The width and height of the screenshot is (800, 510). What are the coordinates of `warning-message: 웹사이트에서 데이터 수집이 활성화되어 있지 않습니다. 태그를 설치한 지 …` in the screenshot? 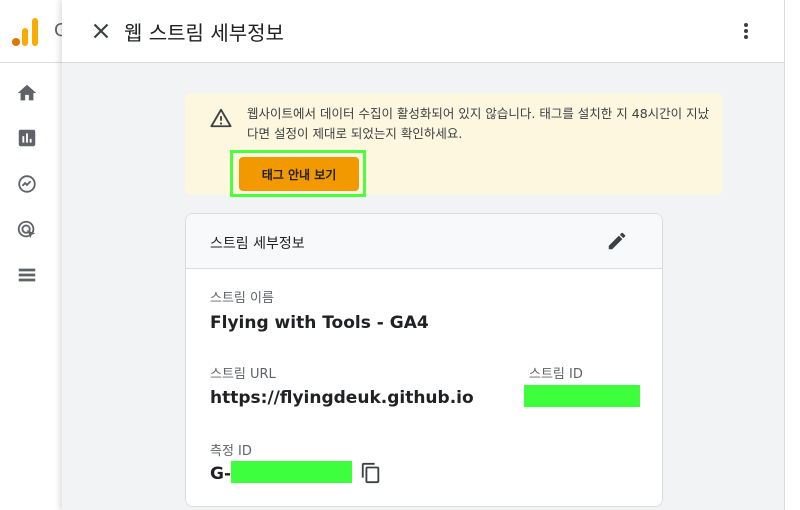 It's located at (478, 123).